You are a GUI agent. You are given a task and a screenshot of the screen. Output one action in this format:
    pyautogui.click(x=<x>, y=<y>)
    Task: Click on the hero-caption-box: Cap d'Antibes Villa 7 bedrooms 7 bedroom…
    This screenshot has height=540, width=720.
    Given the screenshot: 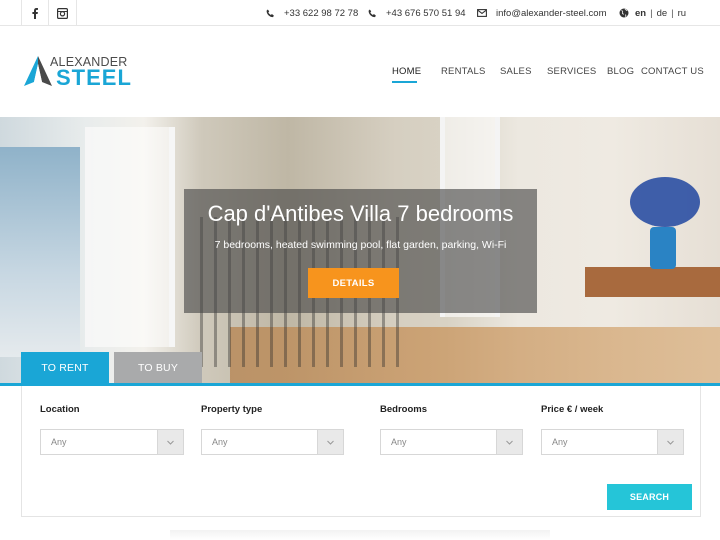 What is the action you would take?
    pyautogui.click(x=360, y=251)
    